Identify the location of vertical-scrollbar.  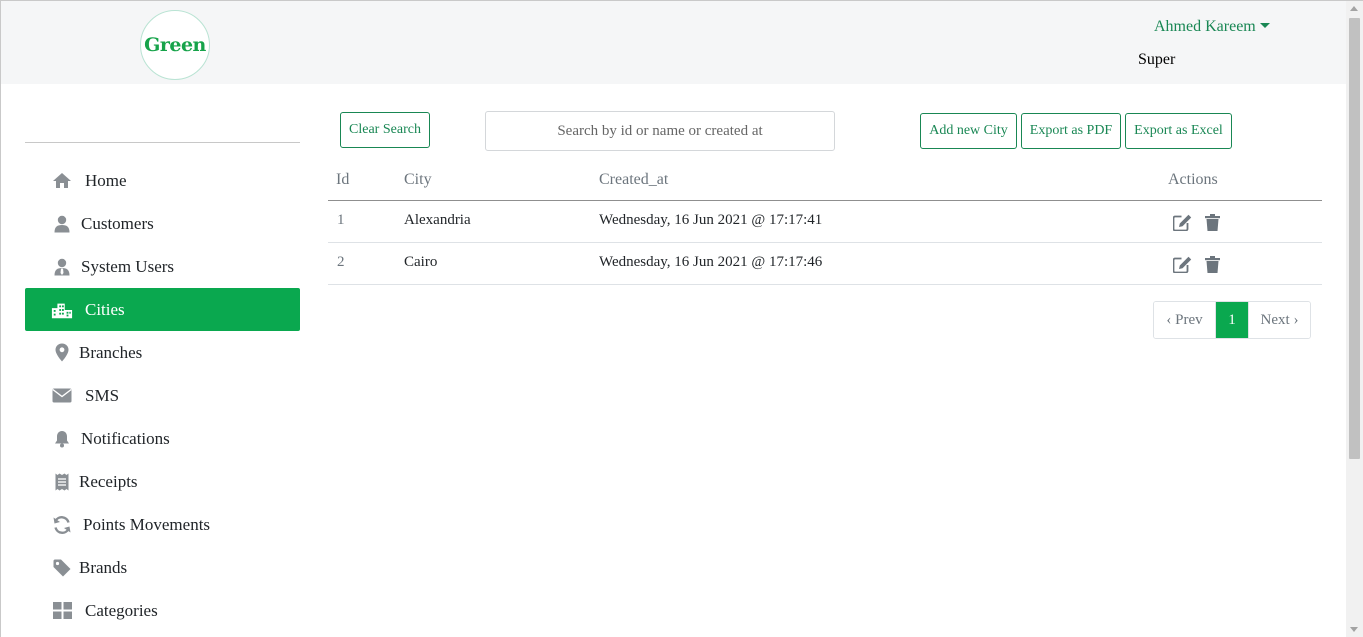
(1354, 319).